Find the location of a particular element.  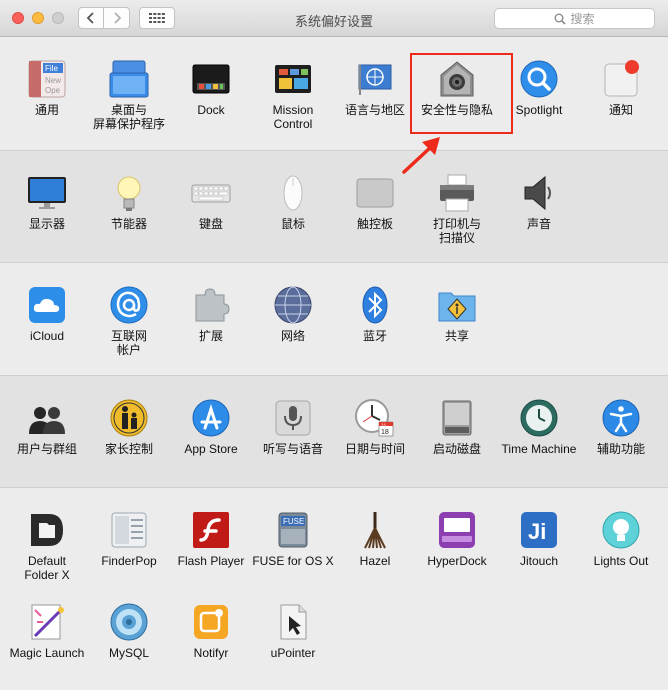

pane-dictation-speech: 听写与语音 is located at coordinates (293, 427).